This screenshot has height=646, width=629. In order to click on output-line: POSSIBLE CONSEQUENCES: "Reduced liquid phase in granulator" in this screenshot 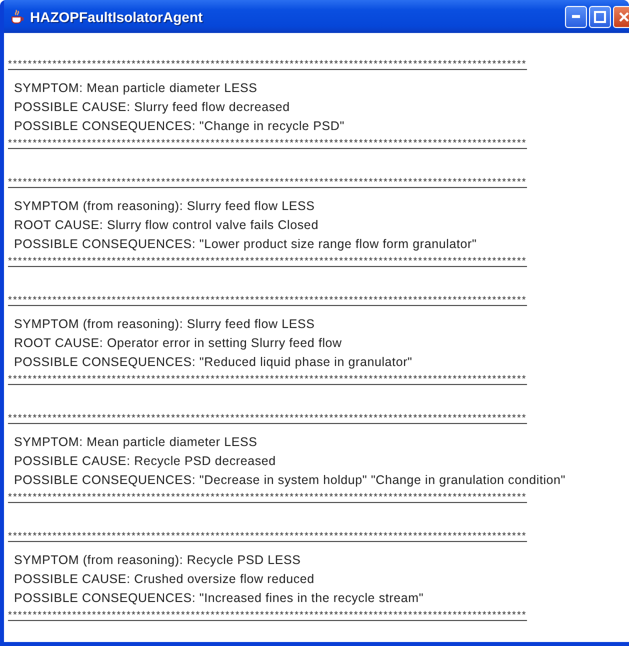, I will do `click(213, 362)`.